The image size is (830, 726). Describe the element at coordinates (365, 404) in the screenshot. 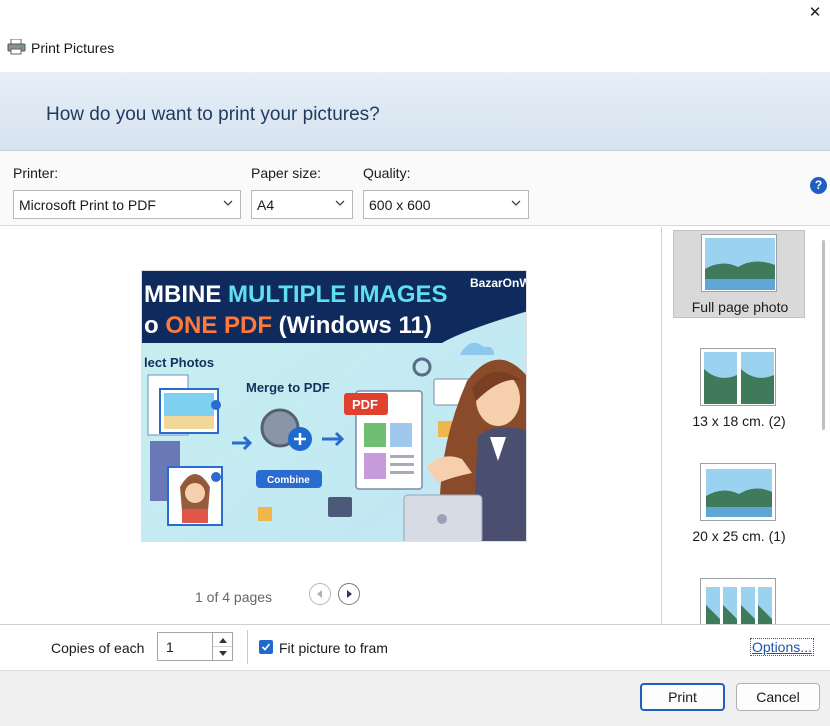

I see `pdf-tag-text: PDF` at that location.